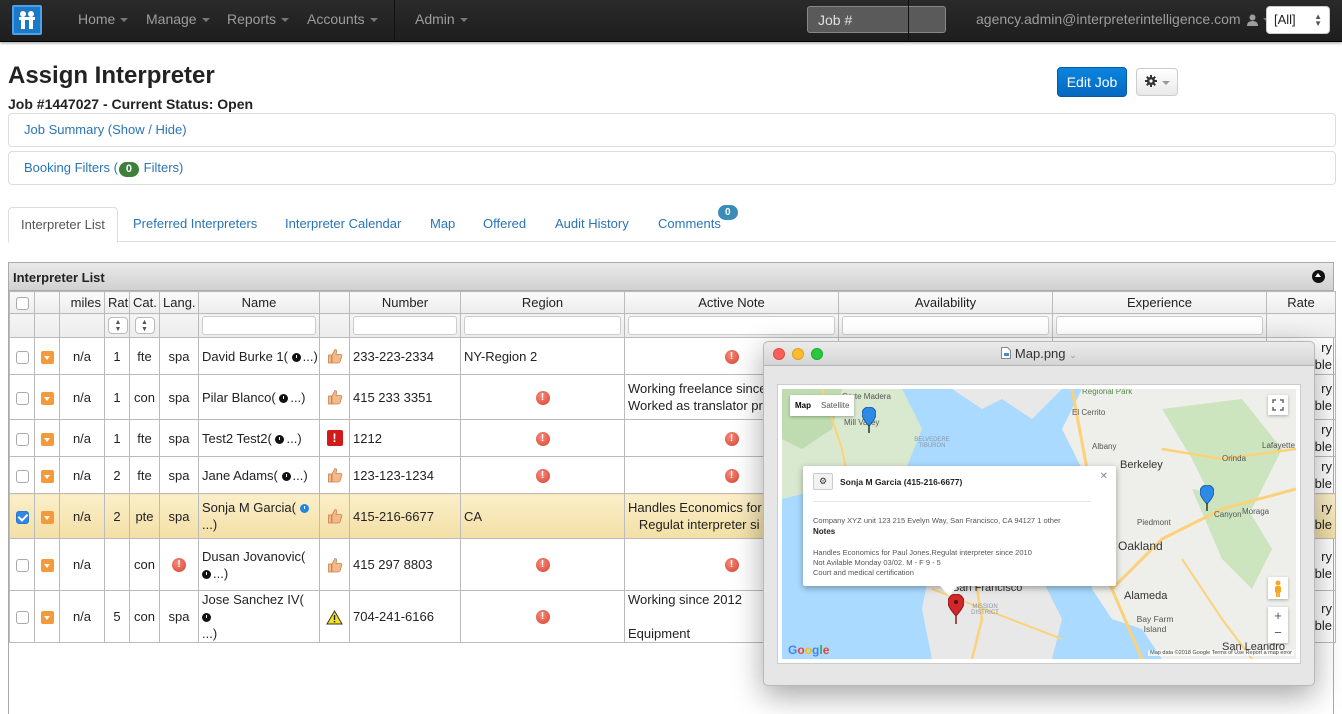 This screenshot has width=1342, height=714. I want to click on document-icon, so click(1006, 353).